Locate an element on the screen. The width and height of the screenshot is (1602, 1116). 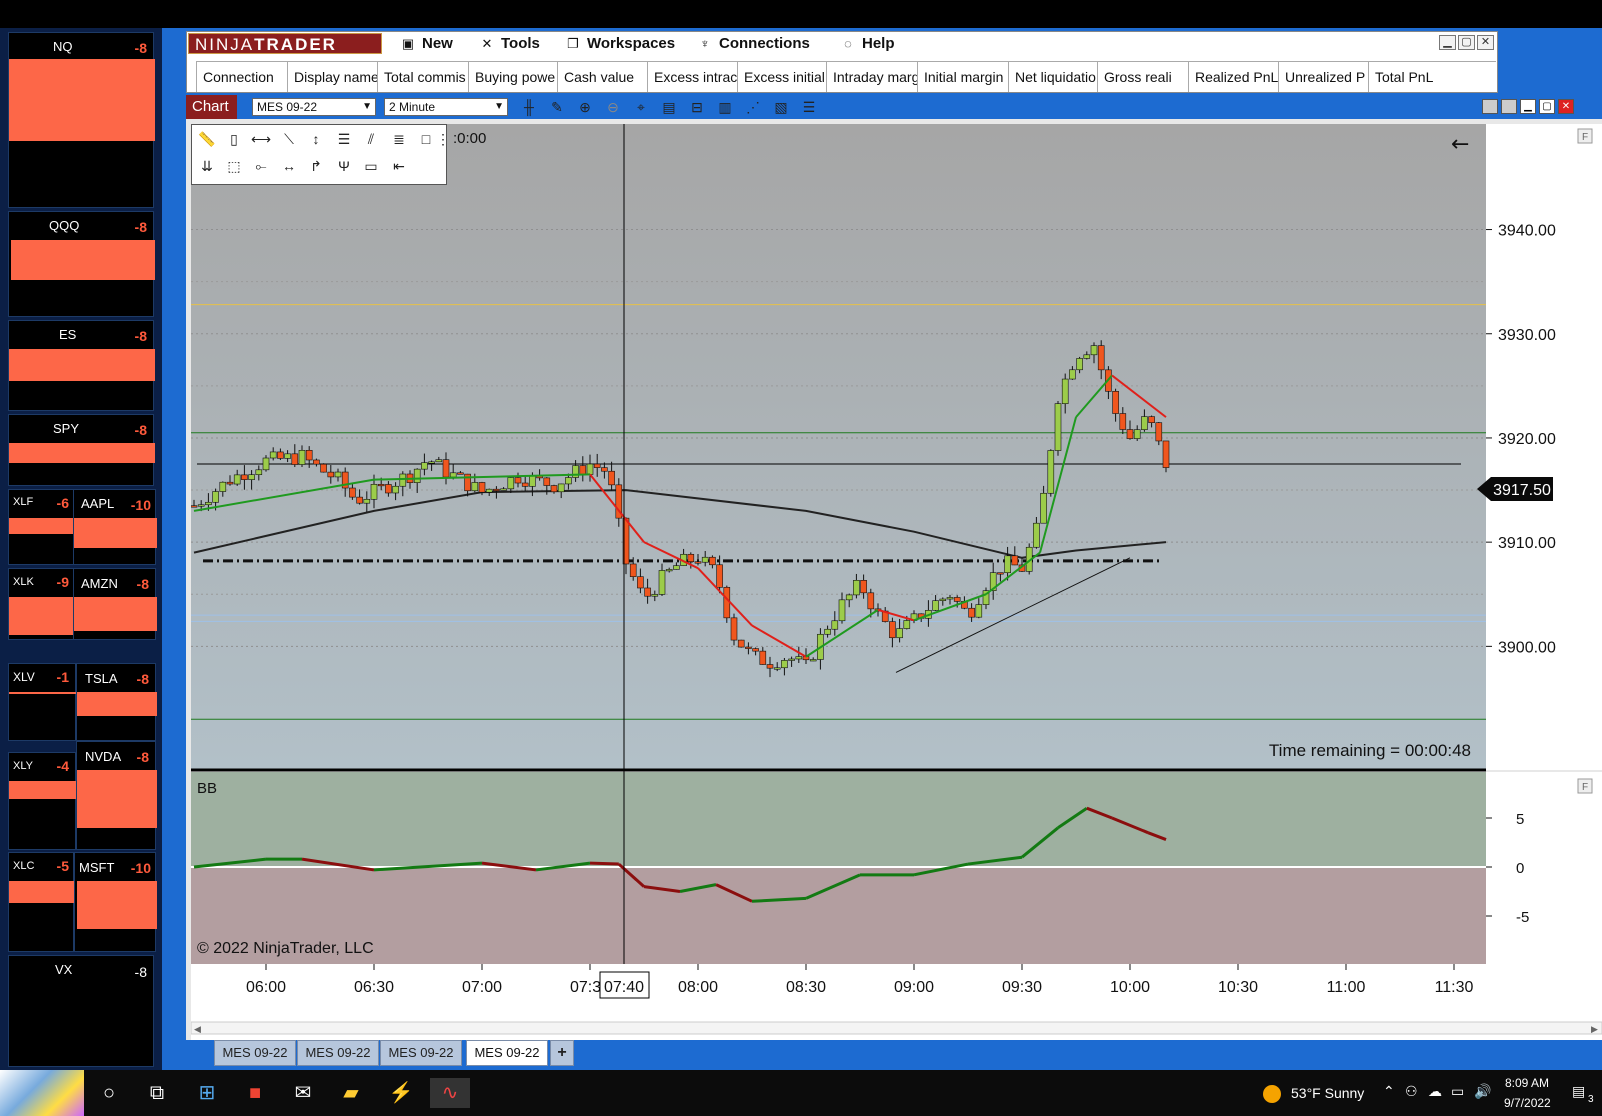
col-cash-value: Cash value is located at coordinates (602, 77).